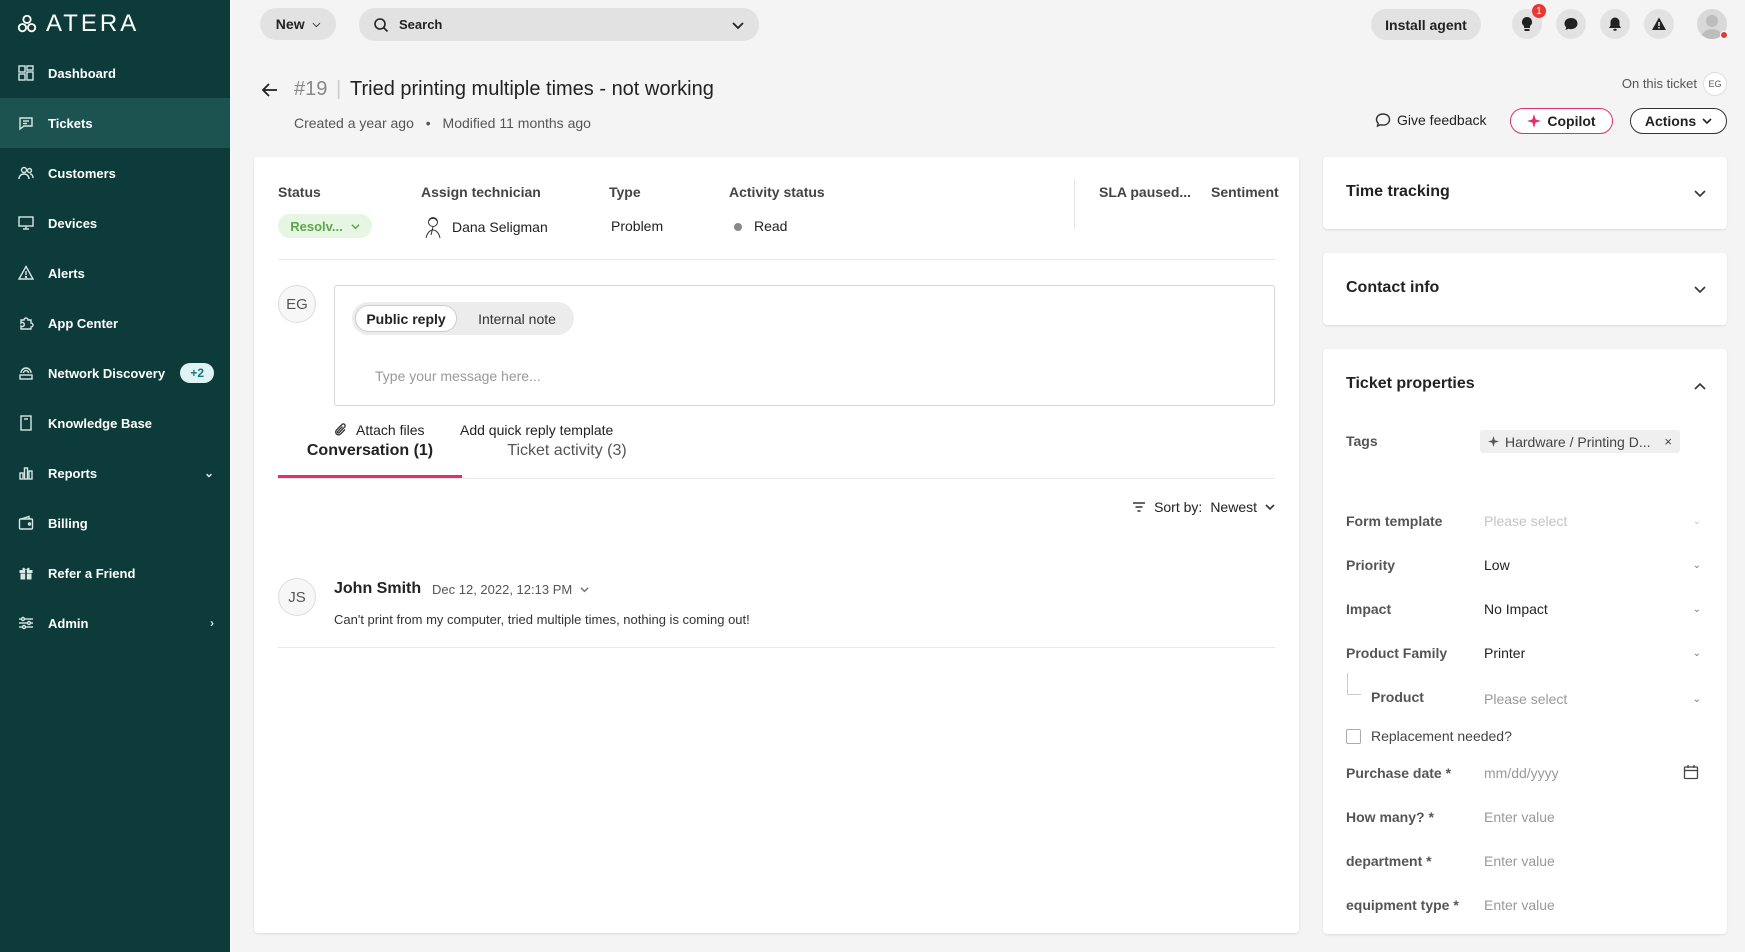 The image size is (1745, 952). What do you see at coordinates (1525, 193) in the screenshot?
I see `time-tracking-panel: Time tracking` at bounding box center [1525, 193].